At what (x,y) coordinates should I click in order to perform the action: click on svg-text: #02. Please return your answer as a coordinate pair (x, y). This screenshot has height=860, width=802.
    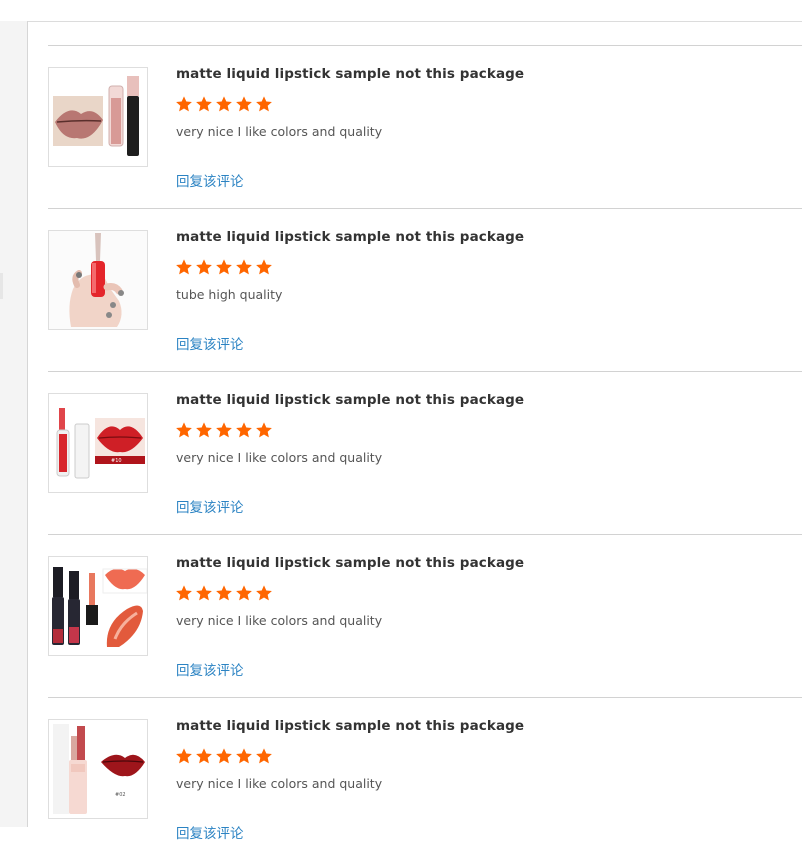
    Looking at the image, I should click on (120, 795).